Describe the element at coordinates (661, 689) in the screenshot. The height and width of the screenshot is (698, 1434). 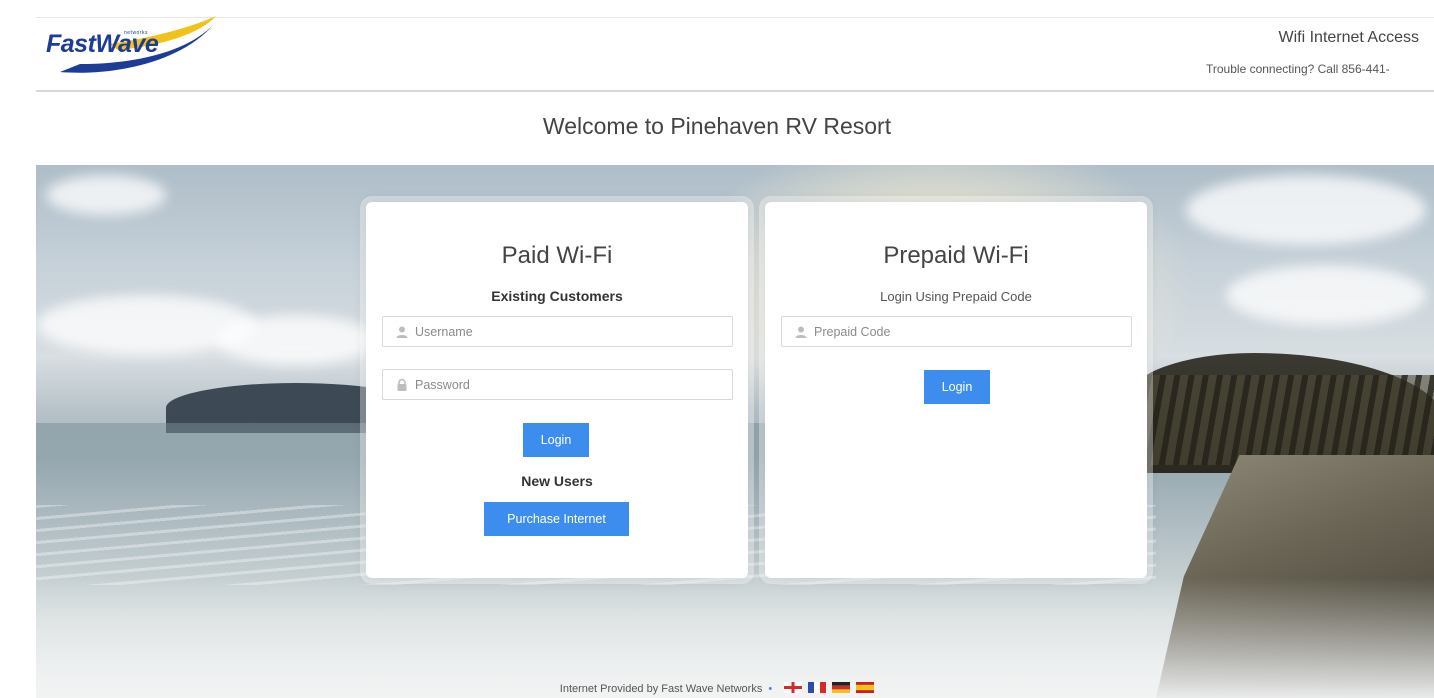
I see `footer-text: Internet Provided by Fast Wave Networks` at that location.